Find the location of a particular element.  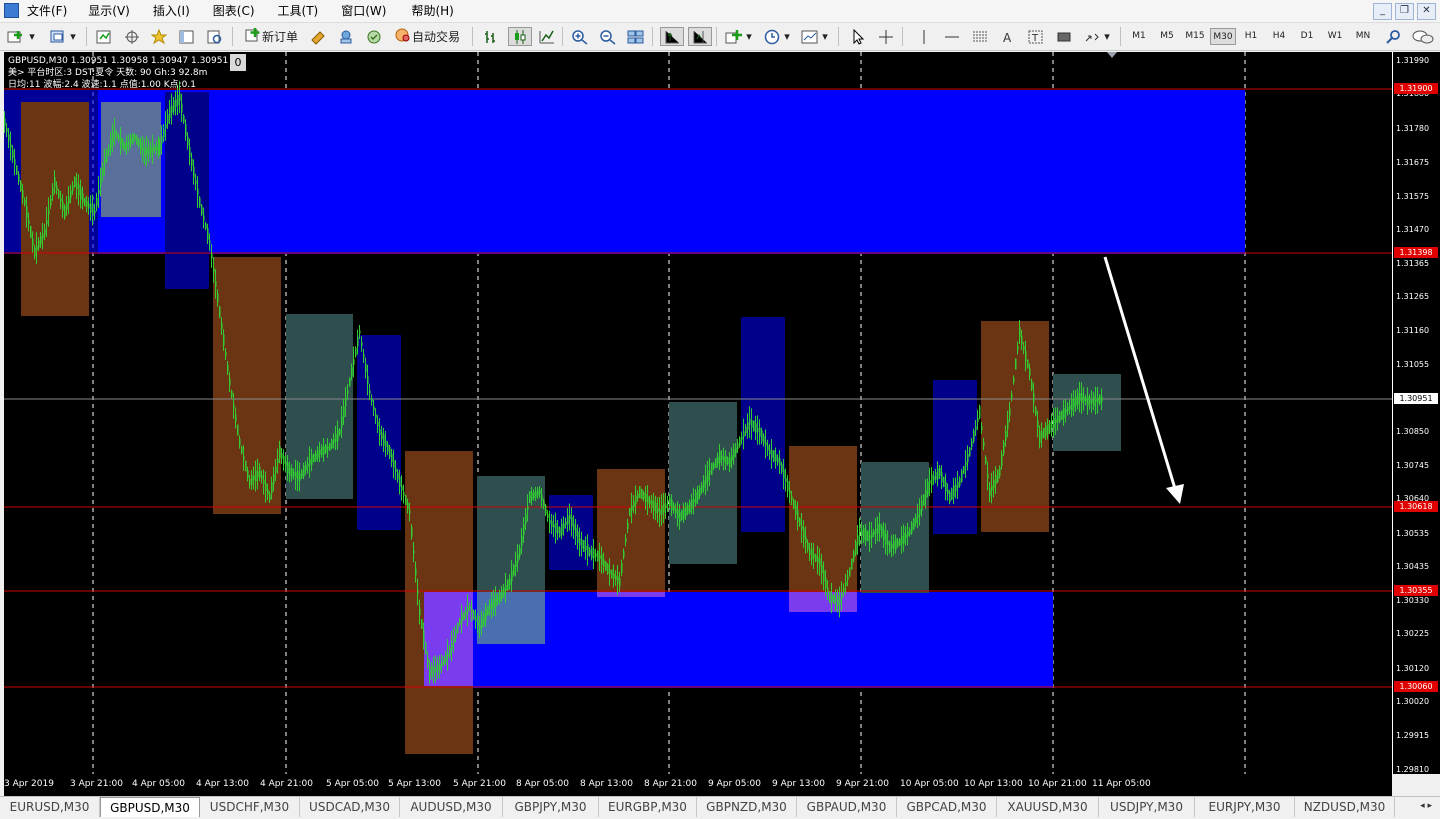

candlestick-chart-icon is located at coordinates (520, 36).